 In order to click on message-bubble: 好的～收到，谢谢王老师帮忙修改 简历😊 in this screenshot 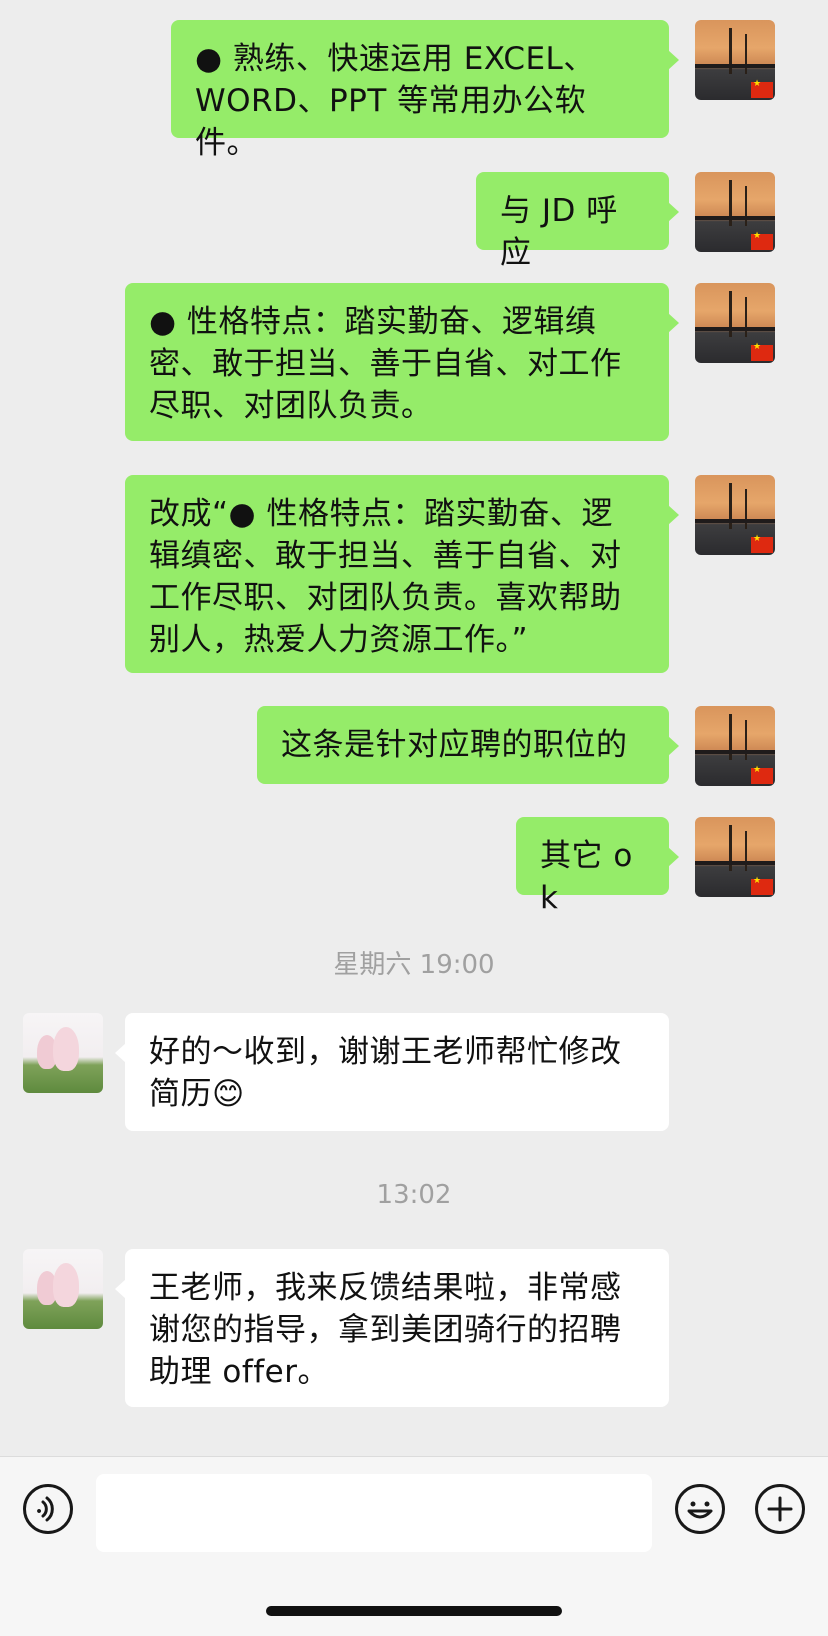, I will do `click(392, 1072)`.